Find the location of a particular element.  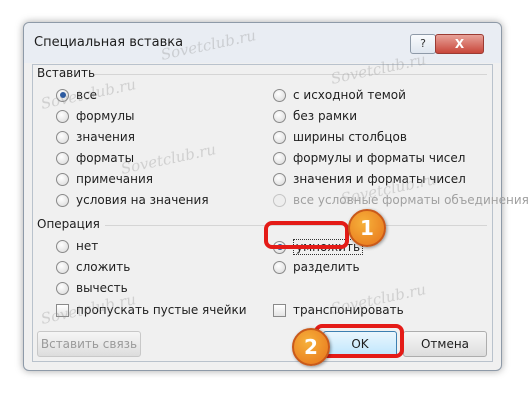

operation-option-divide: разделить is located at coordinates (316, 267).